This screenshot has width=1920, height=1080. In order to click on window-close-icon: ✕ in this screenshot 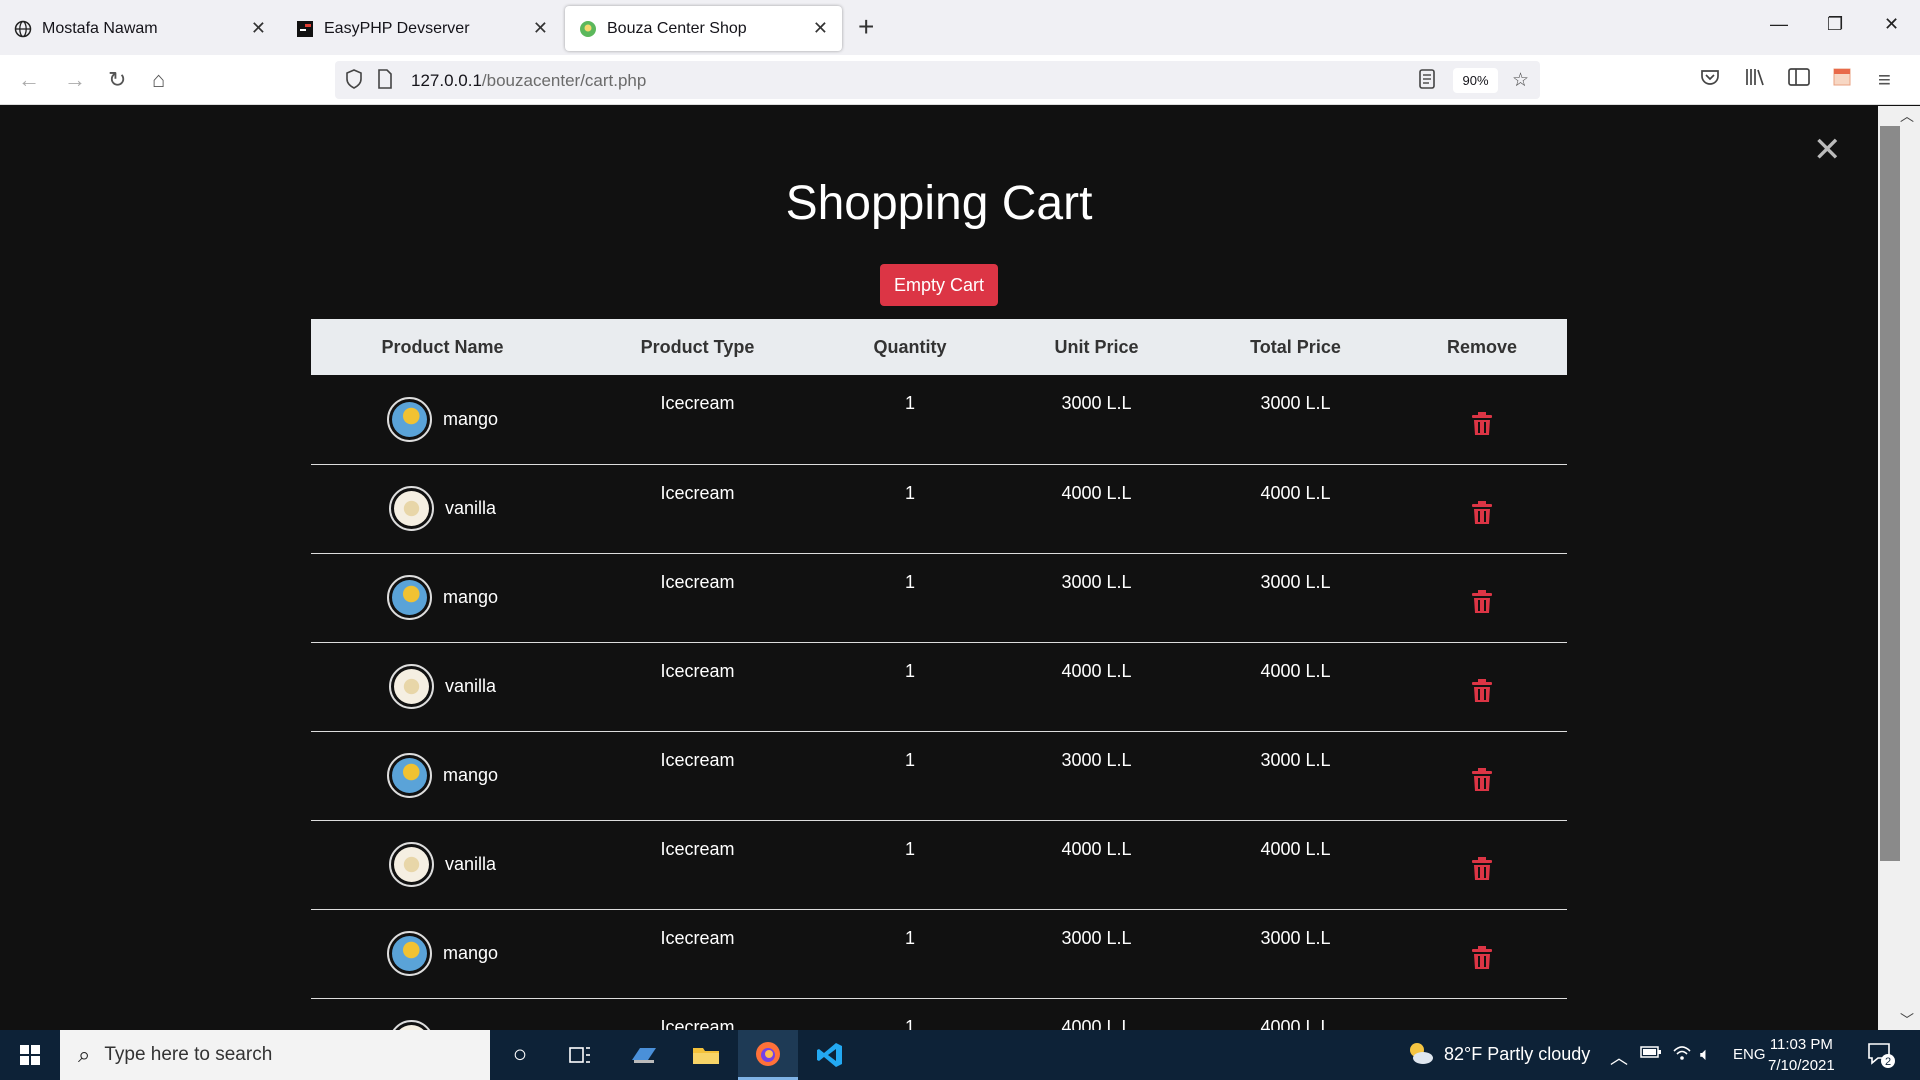, I will do `click(1891, 24)`.